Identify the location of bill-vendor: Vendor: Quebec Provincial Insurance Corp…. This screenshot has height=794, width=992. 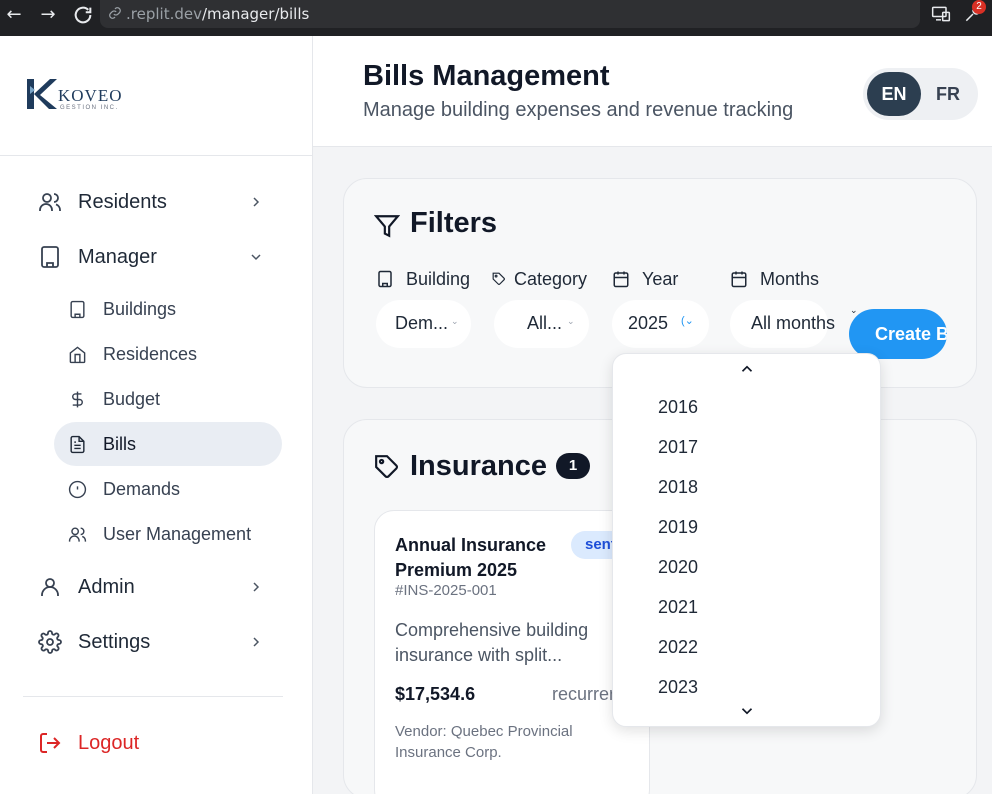
(484, 742).